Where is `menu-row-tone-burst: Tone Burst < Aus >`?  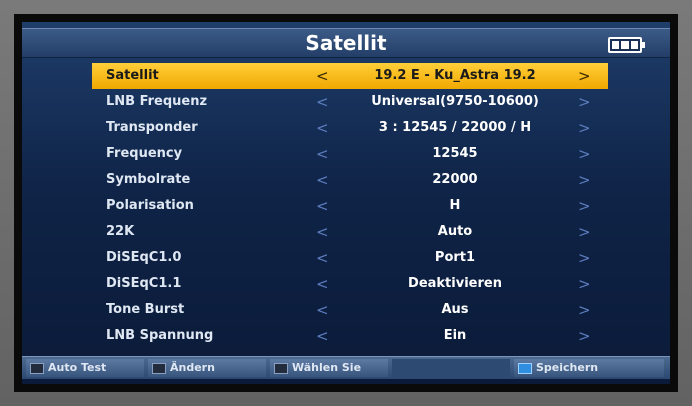 menu-row-tone-burst: Tone Burst < Aus > is located at coordinates (350, 310).